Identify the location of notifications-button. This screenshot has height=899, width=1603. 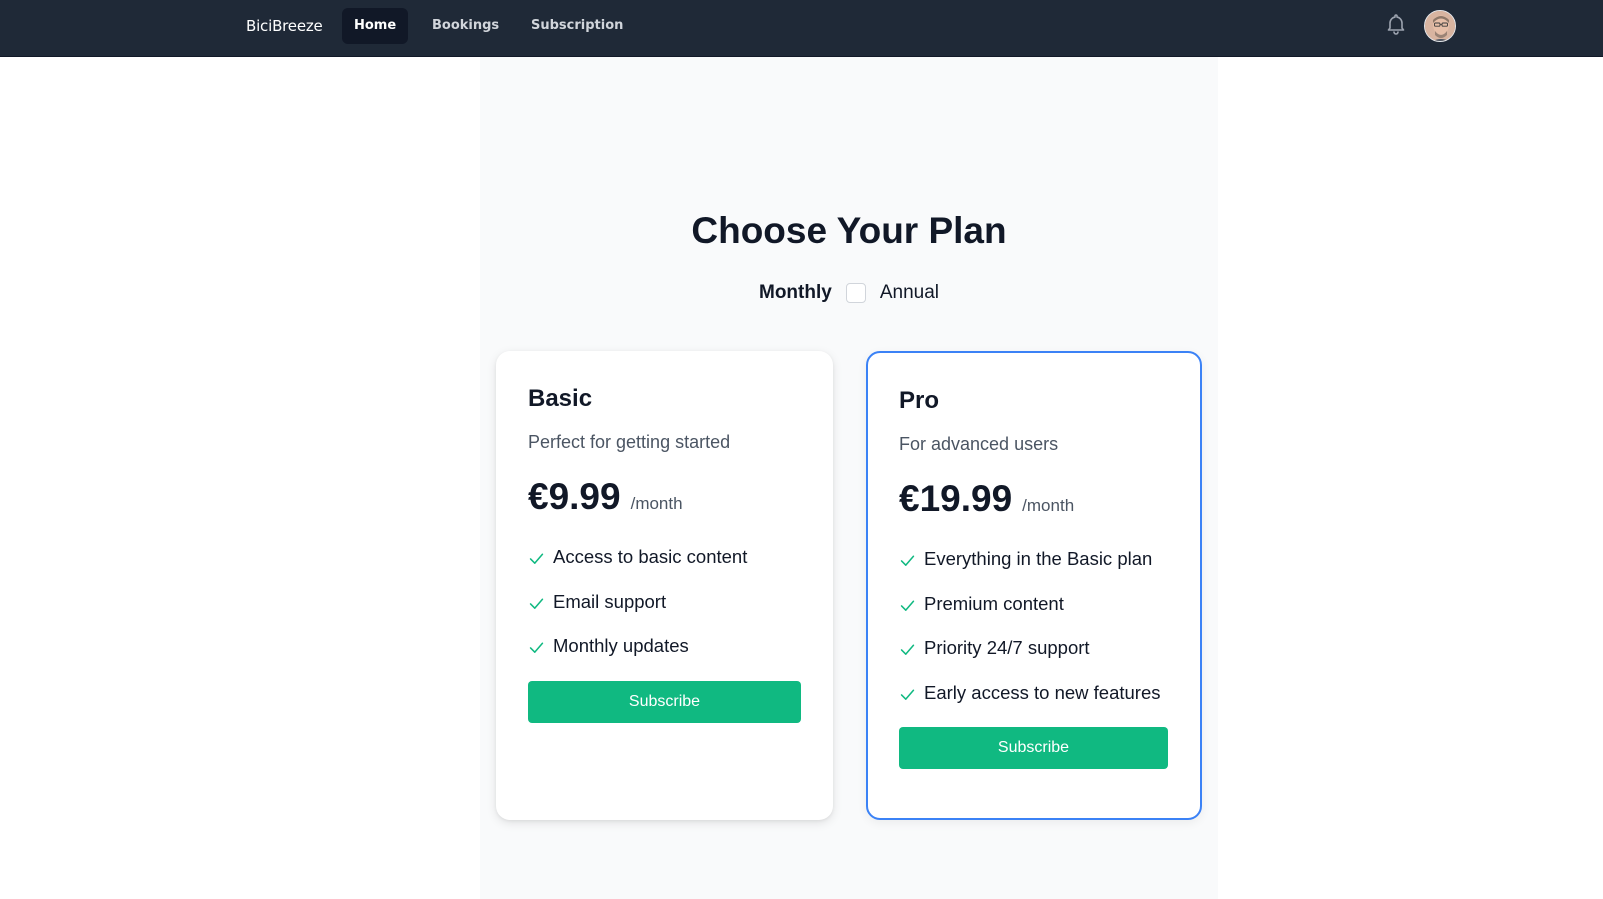
(1396, 24).